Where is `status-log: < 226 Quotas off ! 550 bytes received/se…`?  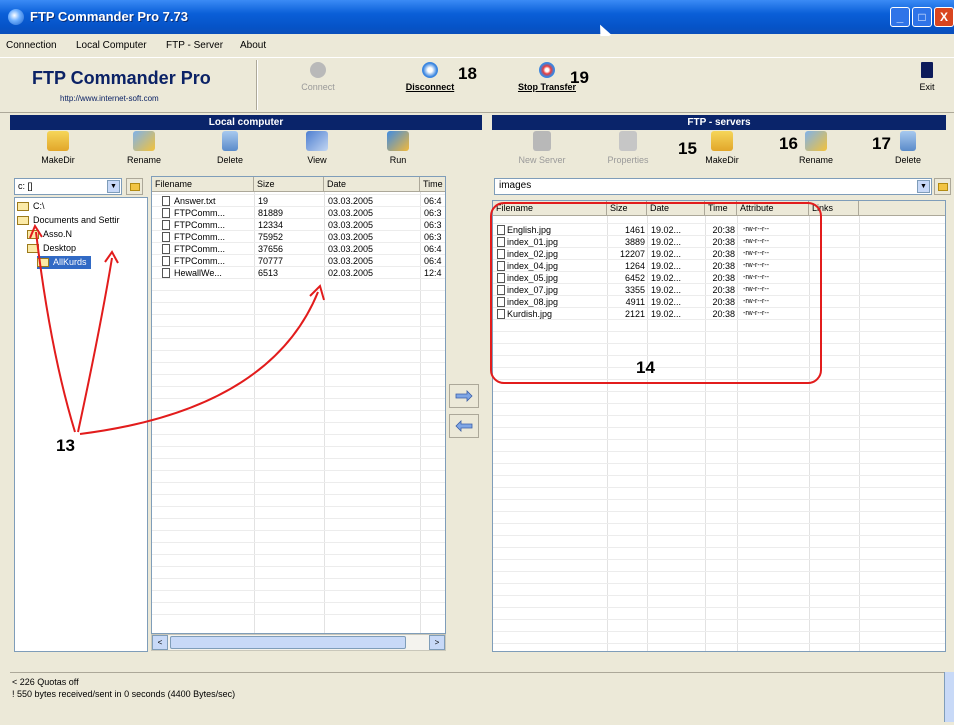 status-log: < 226 Quotas off ! 550 bytes received/se… is located at coordinates (477, 696).